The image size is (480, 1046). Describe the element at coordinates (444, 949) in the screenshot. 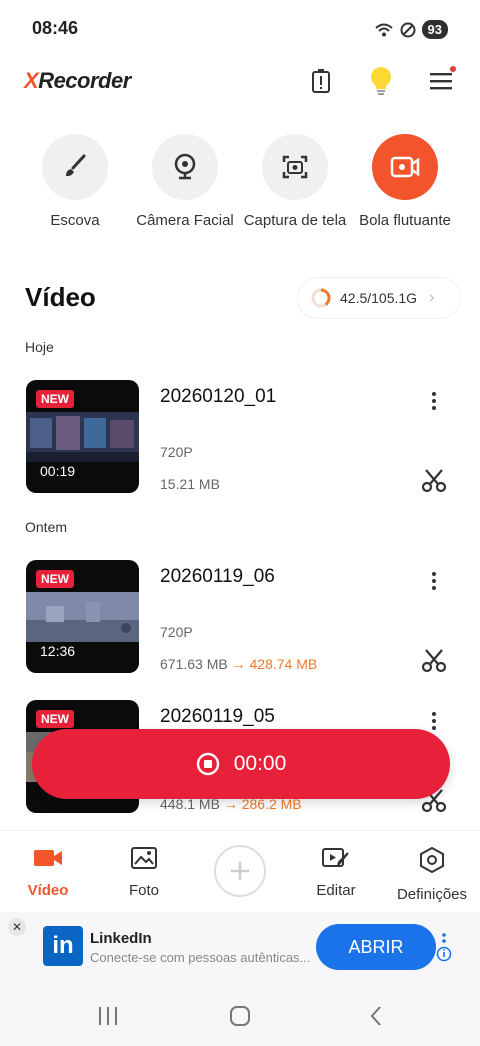

I see `ad-info-icon` at that location.